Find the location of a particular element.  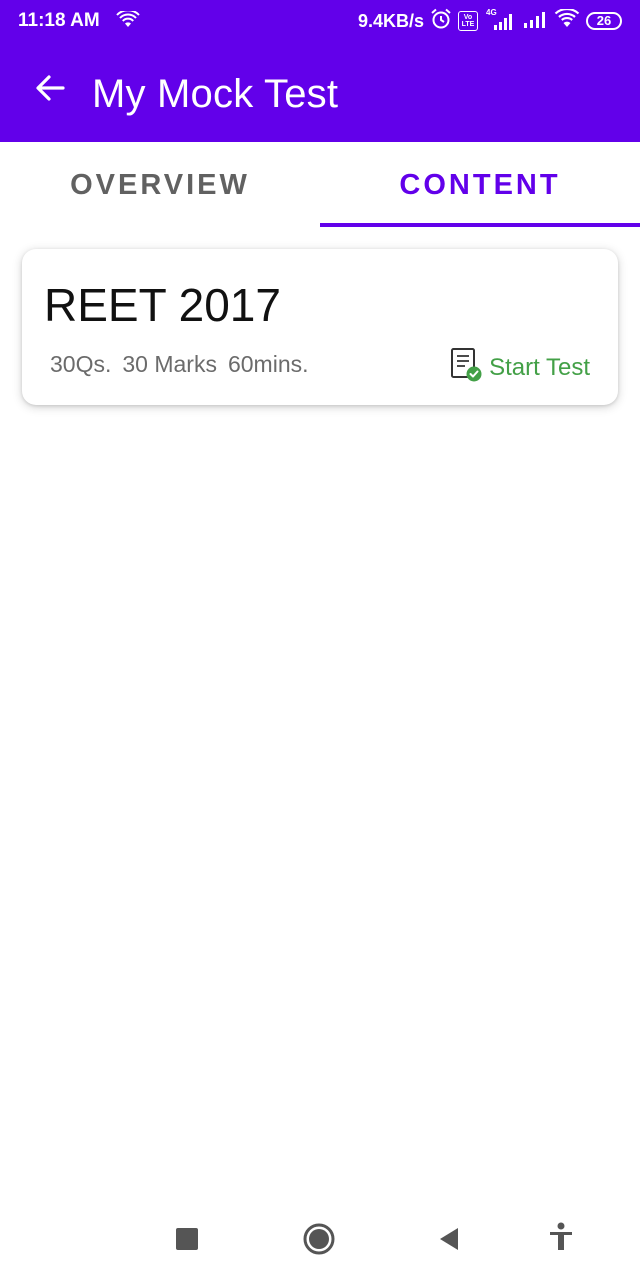

test-duration: 60mins. is located at coordinates (268, 364).